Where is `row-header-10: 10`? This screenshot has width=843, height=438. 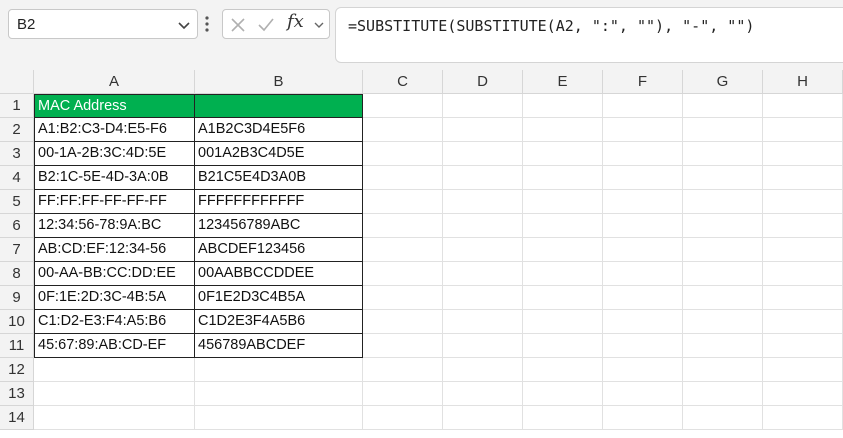 row-header-10: 10 is located at coordinates (17, 322).